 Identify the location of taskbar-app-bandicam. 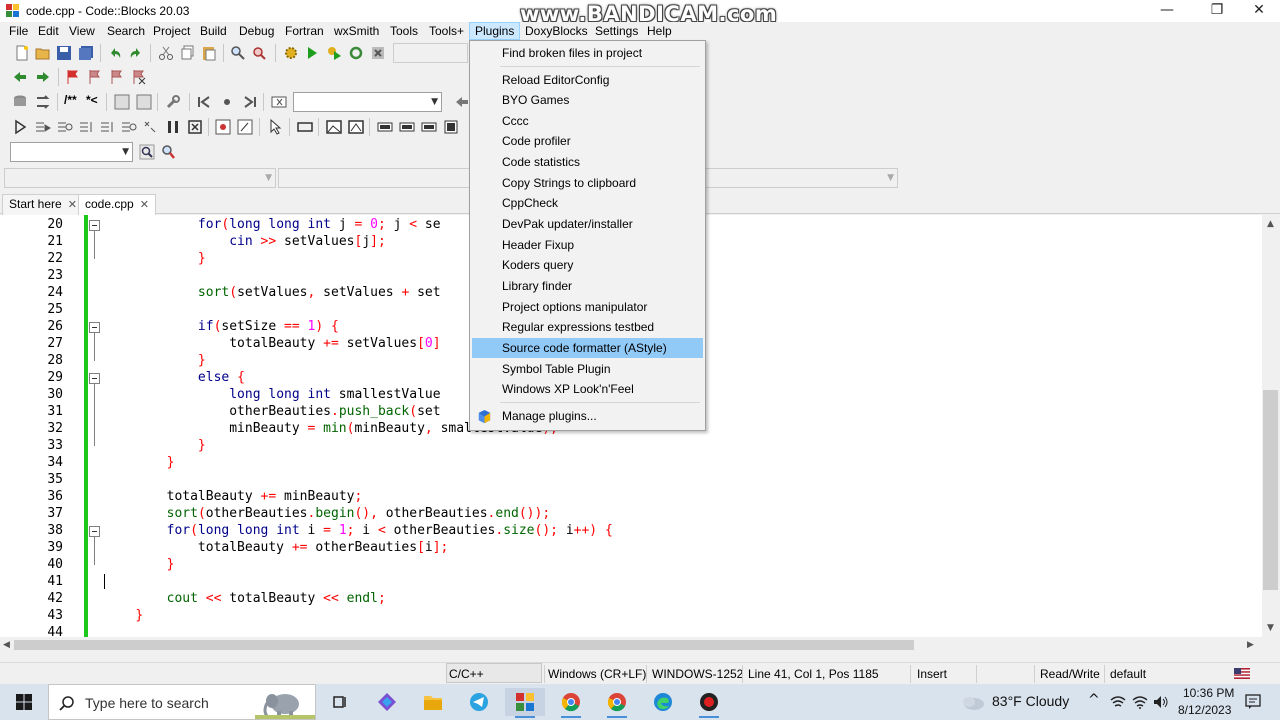
(709, 703).